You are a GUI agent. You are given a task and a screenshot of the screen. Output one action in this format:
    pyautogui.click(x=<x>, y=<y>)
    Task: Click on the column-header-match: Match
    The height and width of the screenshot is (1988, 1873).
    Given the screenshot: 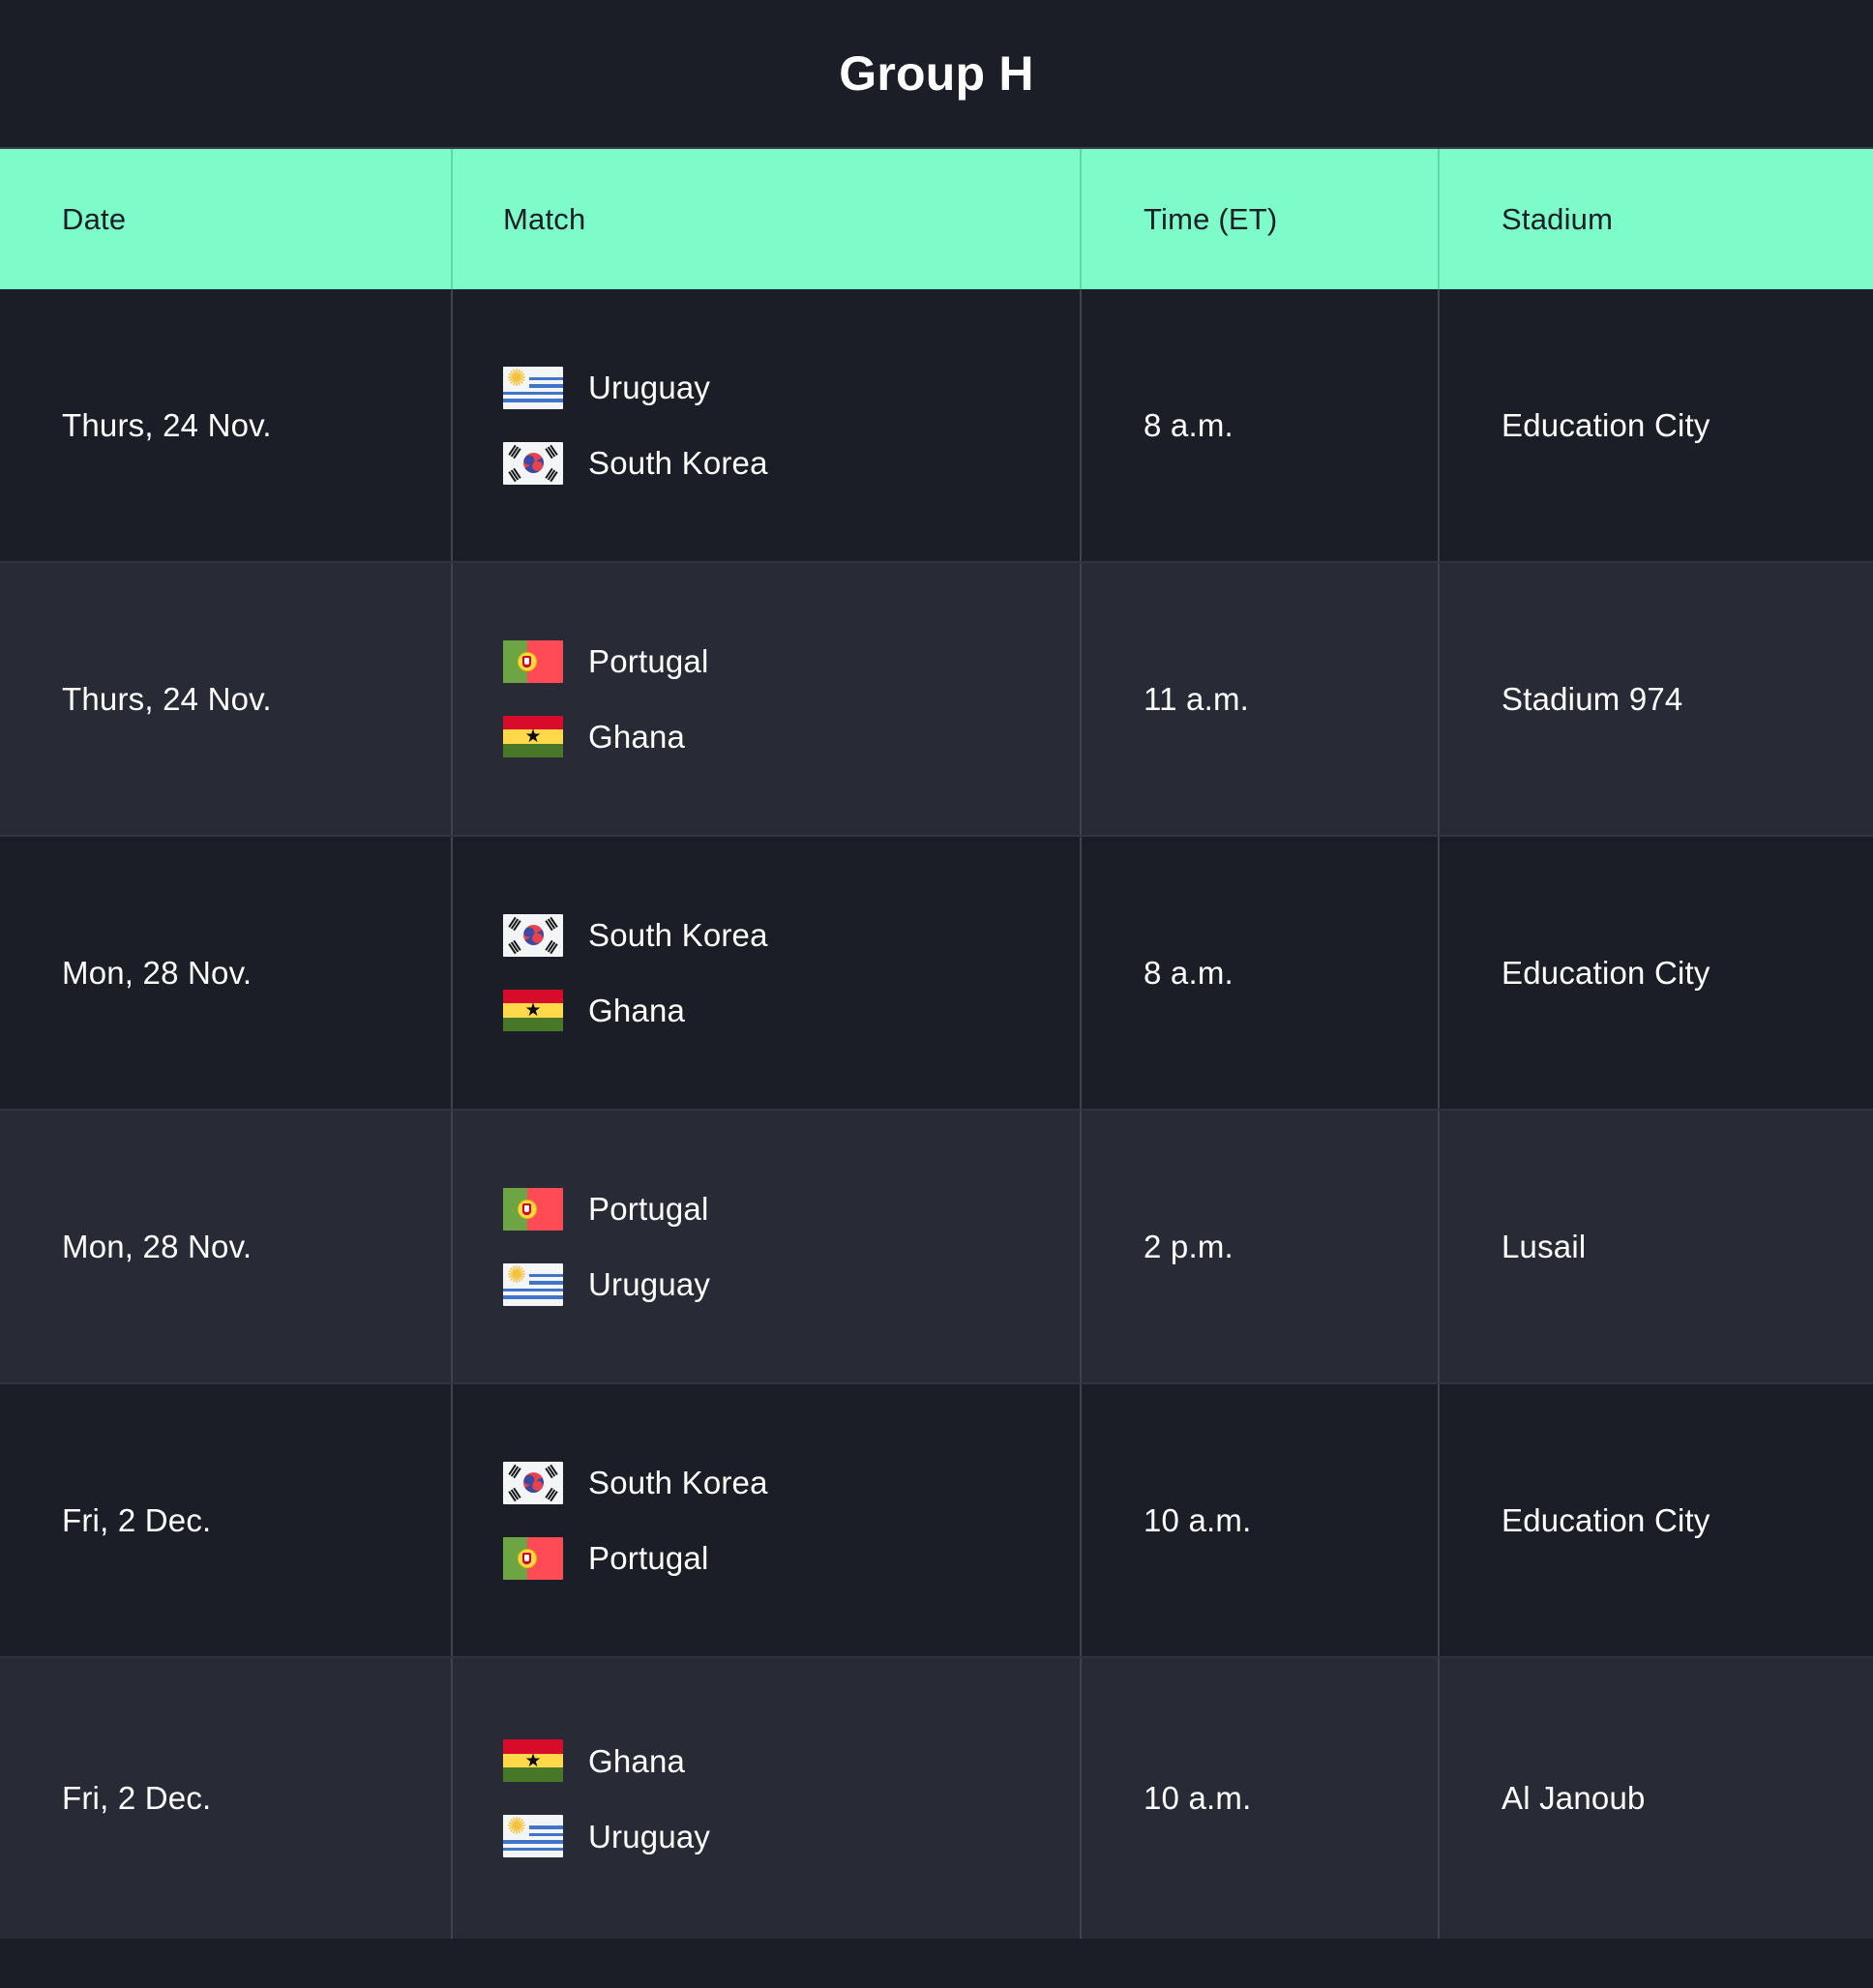 What is the action you would take?
    pyautogui.click(x=768, y=219)
    